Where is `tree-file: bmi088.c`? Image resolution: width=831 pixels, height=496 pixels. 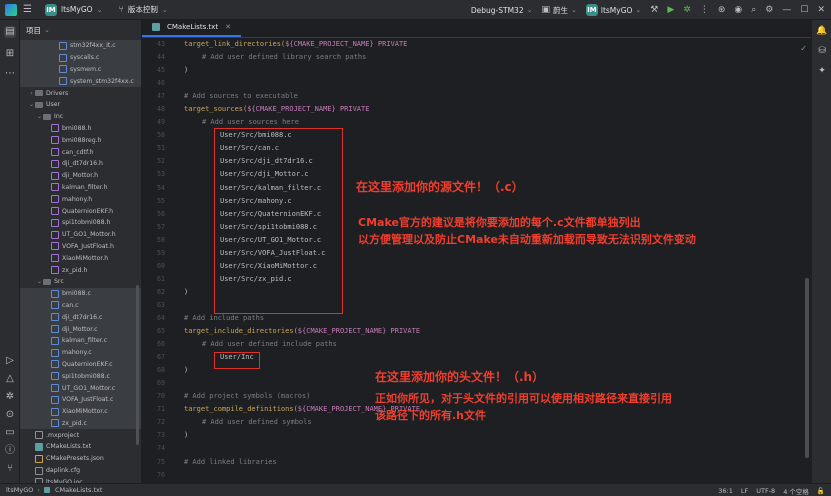
tree-file: bmi088.c is located at coordinates (80, 293).